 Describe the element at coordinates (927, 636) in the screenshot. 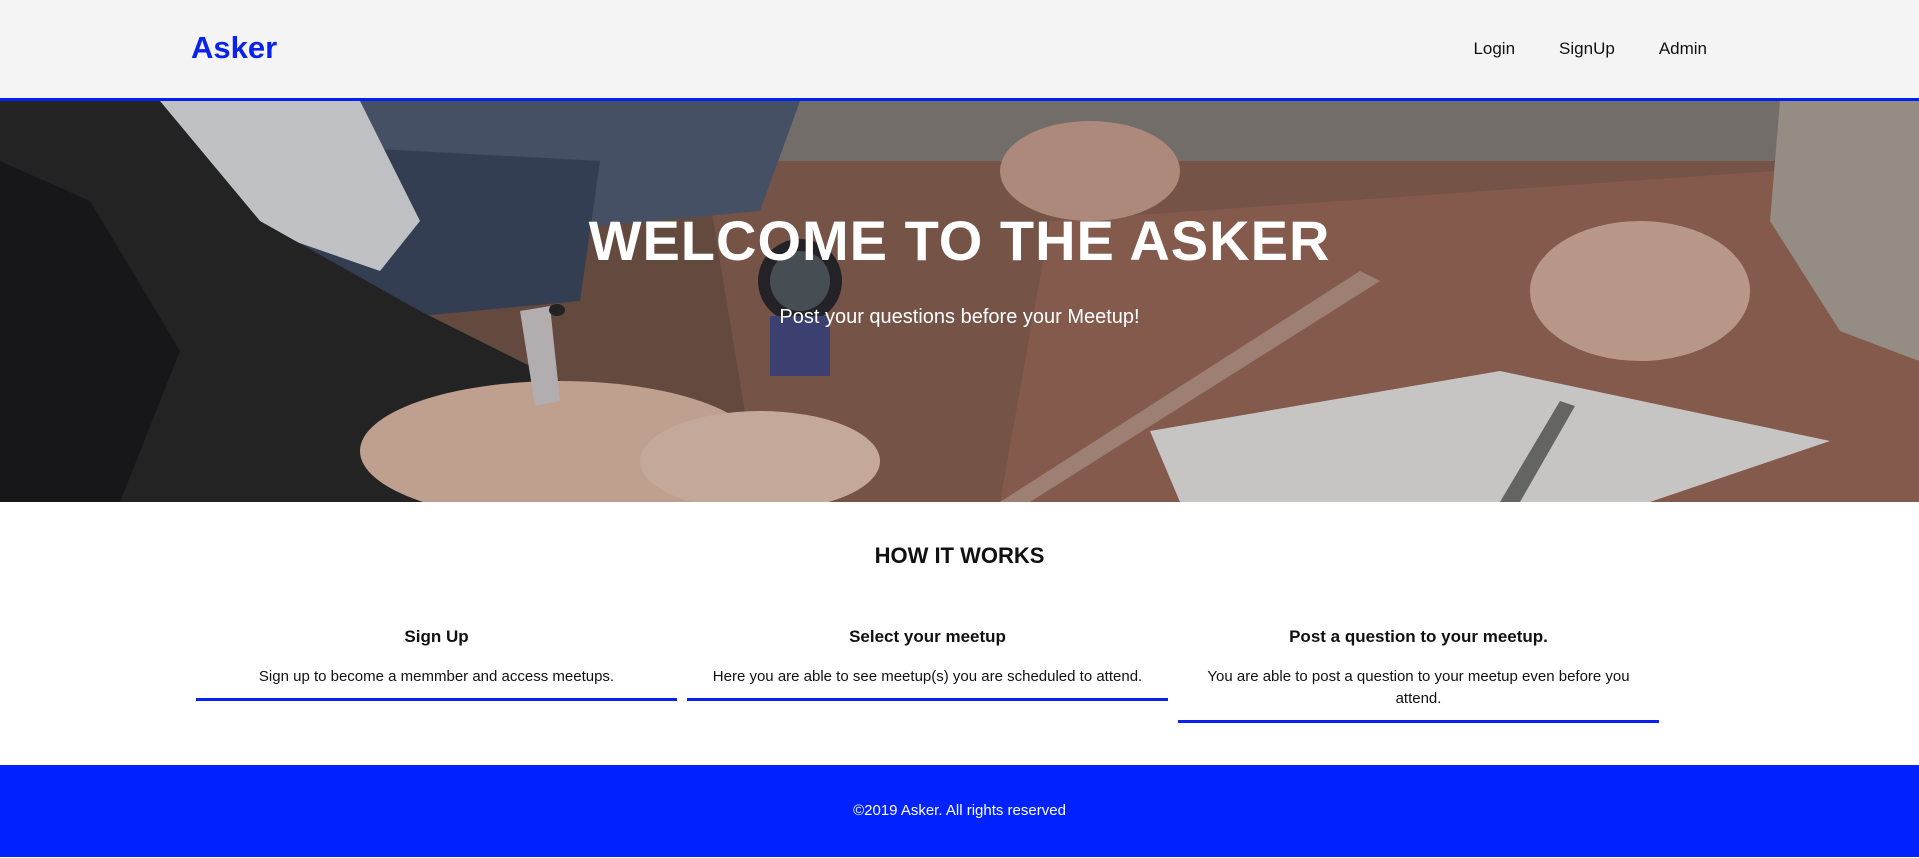

I see `feature-card-title: Select your meetup` at that location.